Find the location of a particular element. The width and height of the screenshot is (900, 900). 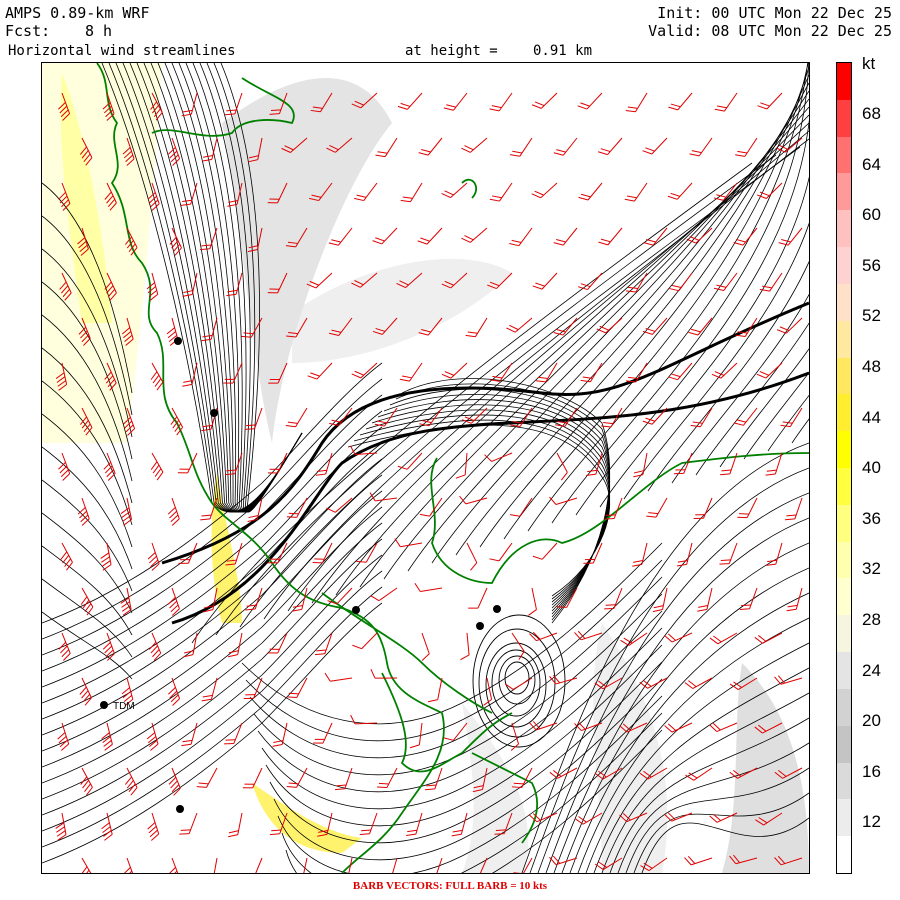

colorbar-unit: kt is located at coordinates (869, 63).